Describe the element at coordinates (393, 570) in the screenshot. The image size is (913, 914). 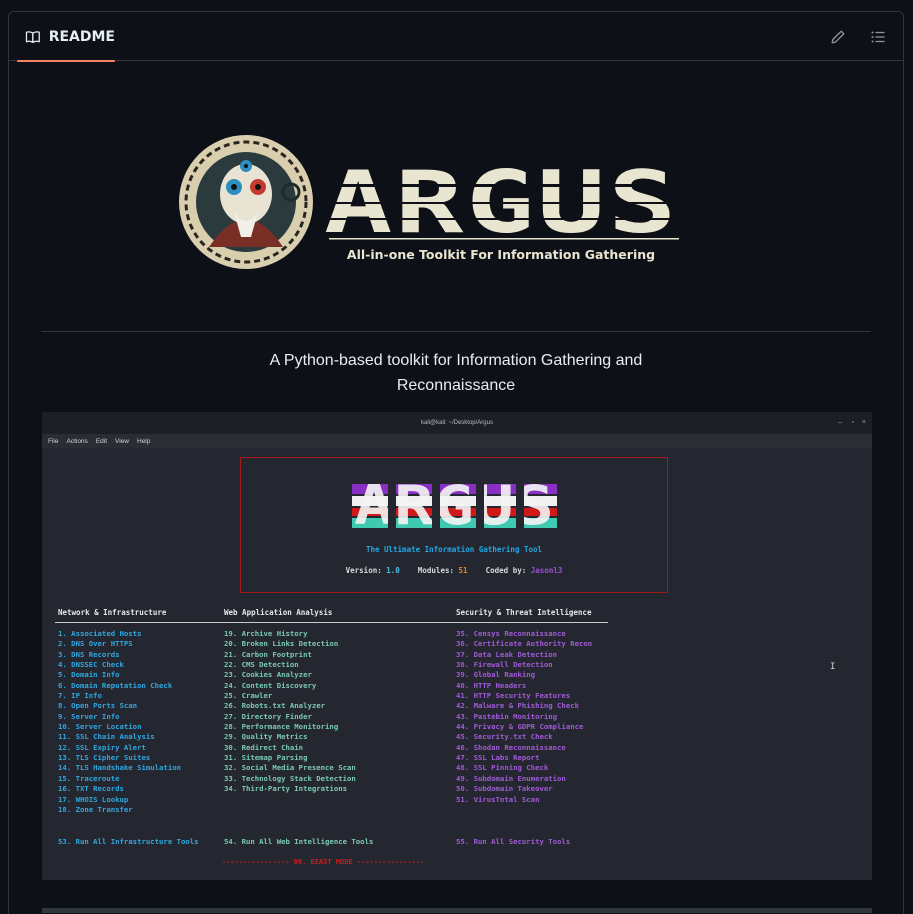
I see `version-value: 1.0` at that location.